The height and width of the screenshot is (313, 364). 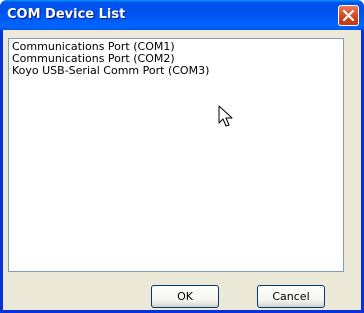 What do you see at coordinates (185, 296) in the screenshot?
I see `ok-button: OK` at bounding box center [185, 296].